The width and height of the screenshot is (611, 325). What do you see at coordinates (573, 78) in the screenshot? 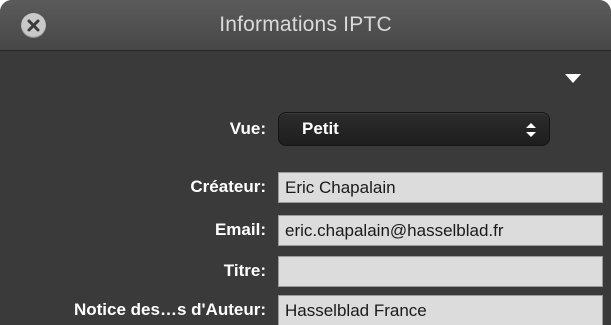
I see `triangle-down-icon` at bounding box center [573, 78].